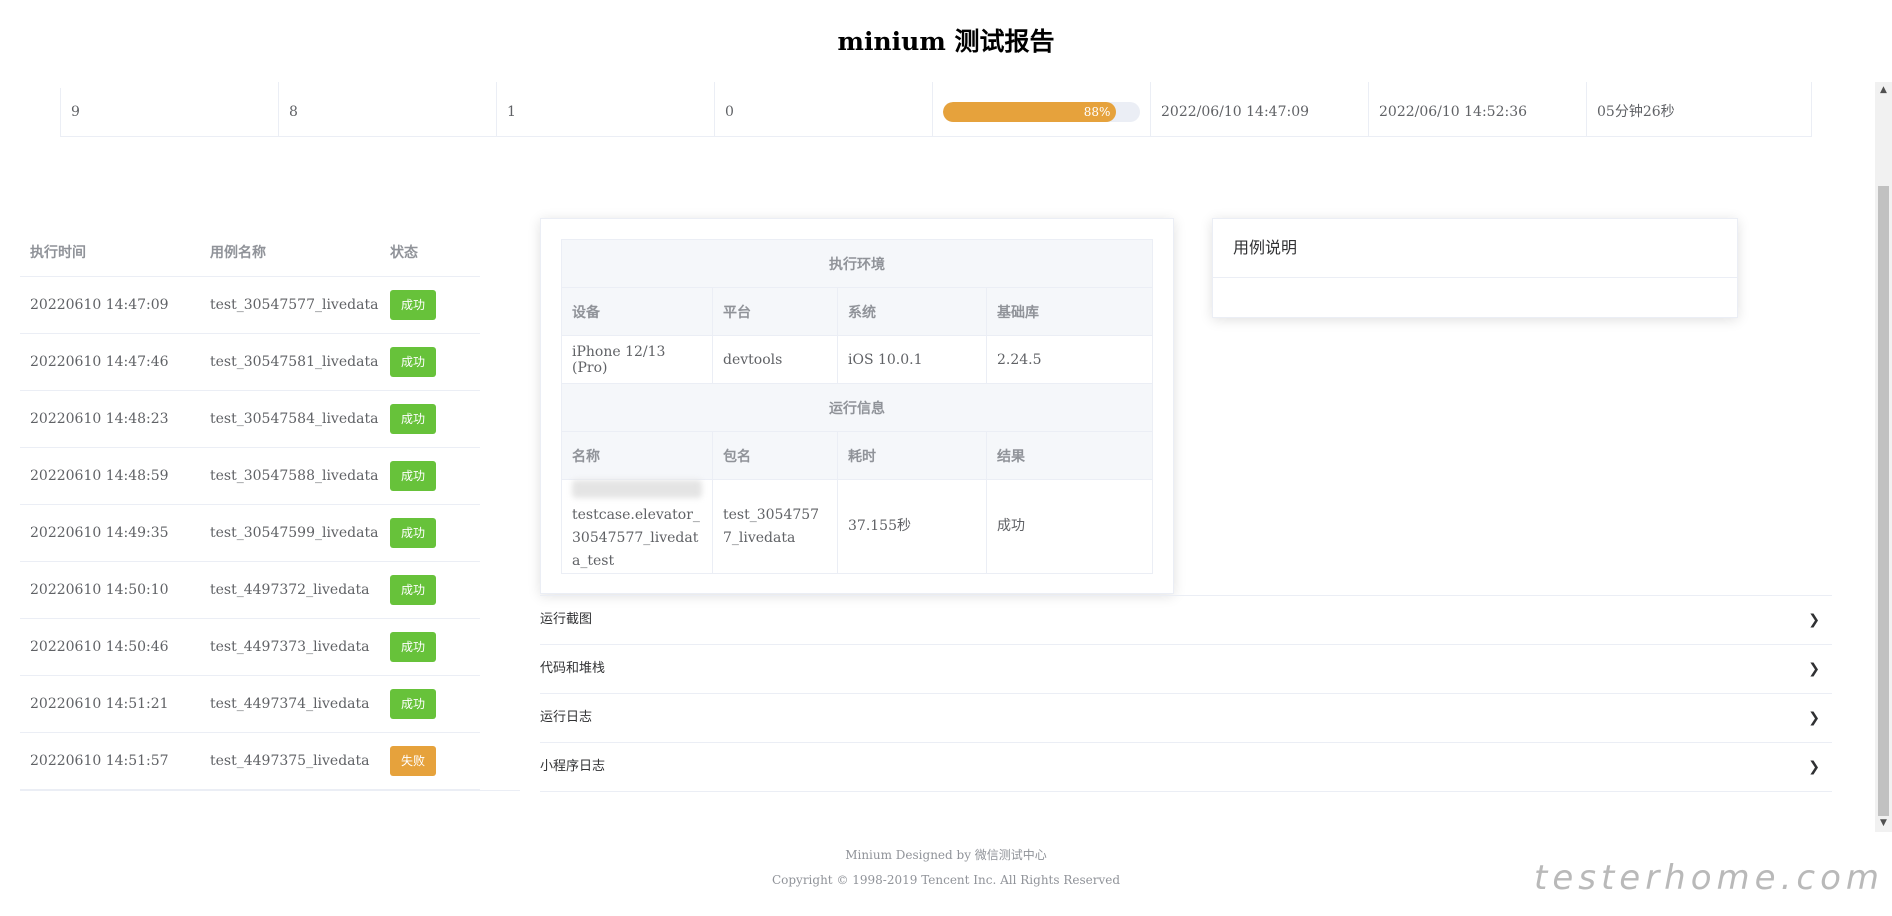 This screenshot has width=1892, height=916. Describe the element at coordinates (637, 359) in the screenshot. I see `env-device: iPhone 12/13 (Pro)` at that location.